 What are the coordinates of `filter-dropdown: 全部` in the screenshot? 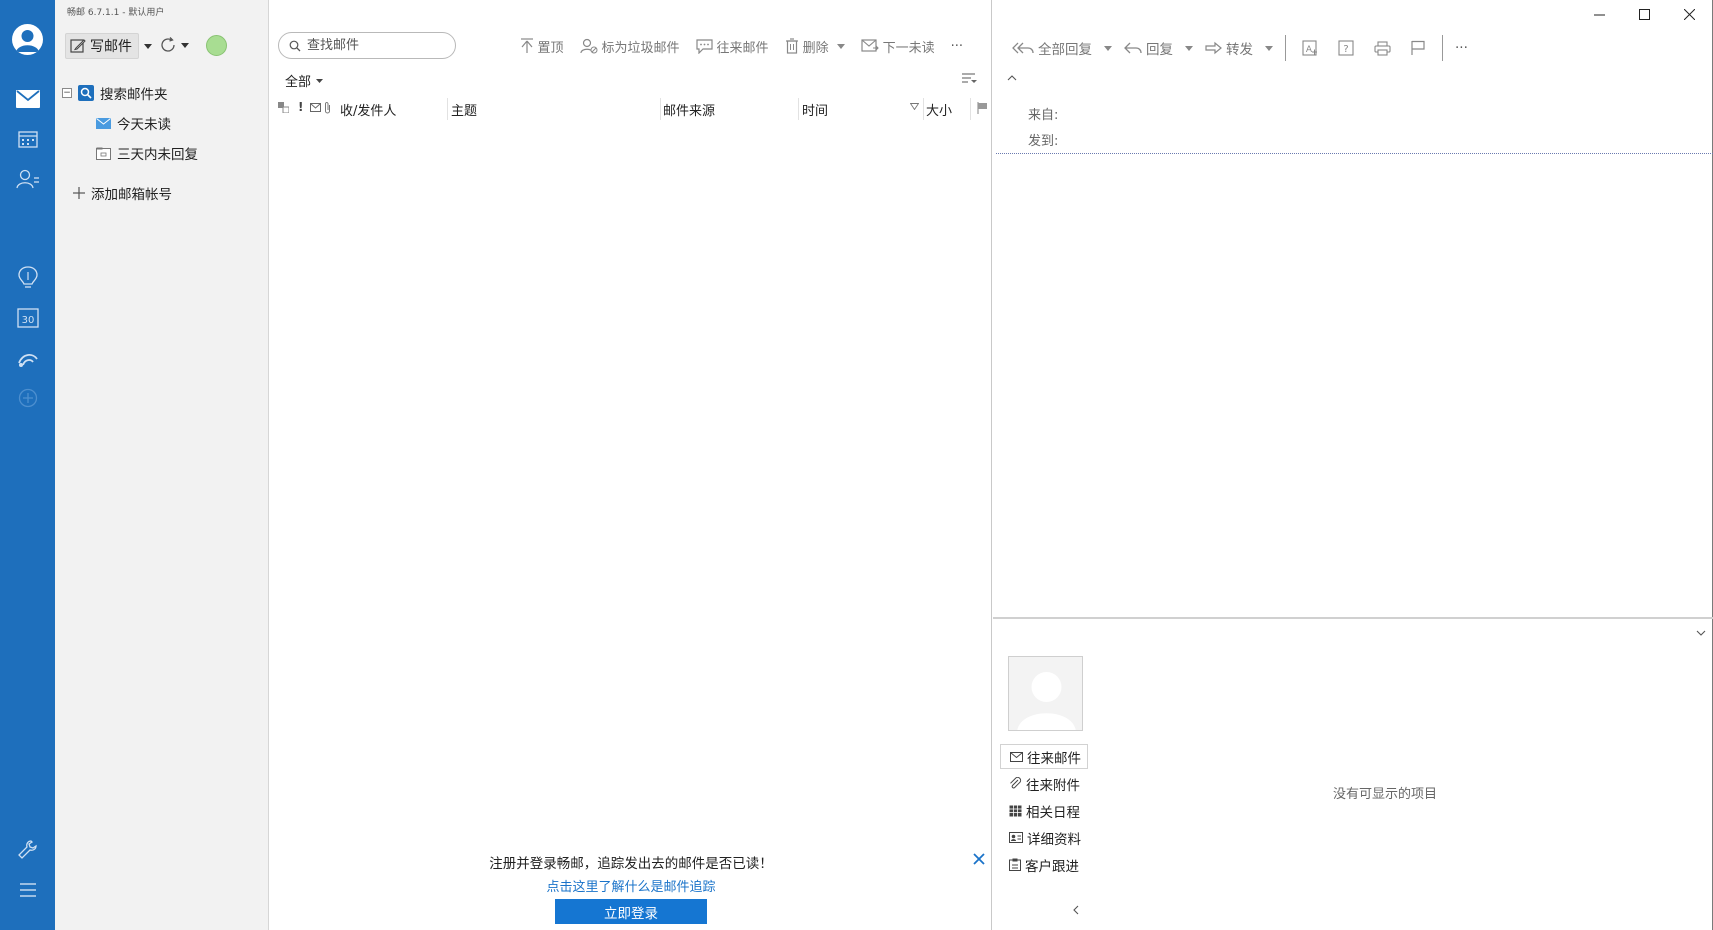 It's located at (304, 80).